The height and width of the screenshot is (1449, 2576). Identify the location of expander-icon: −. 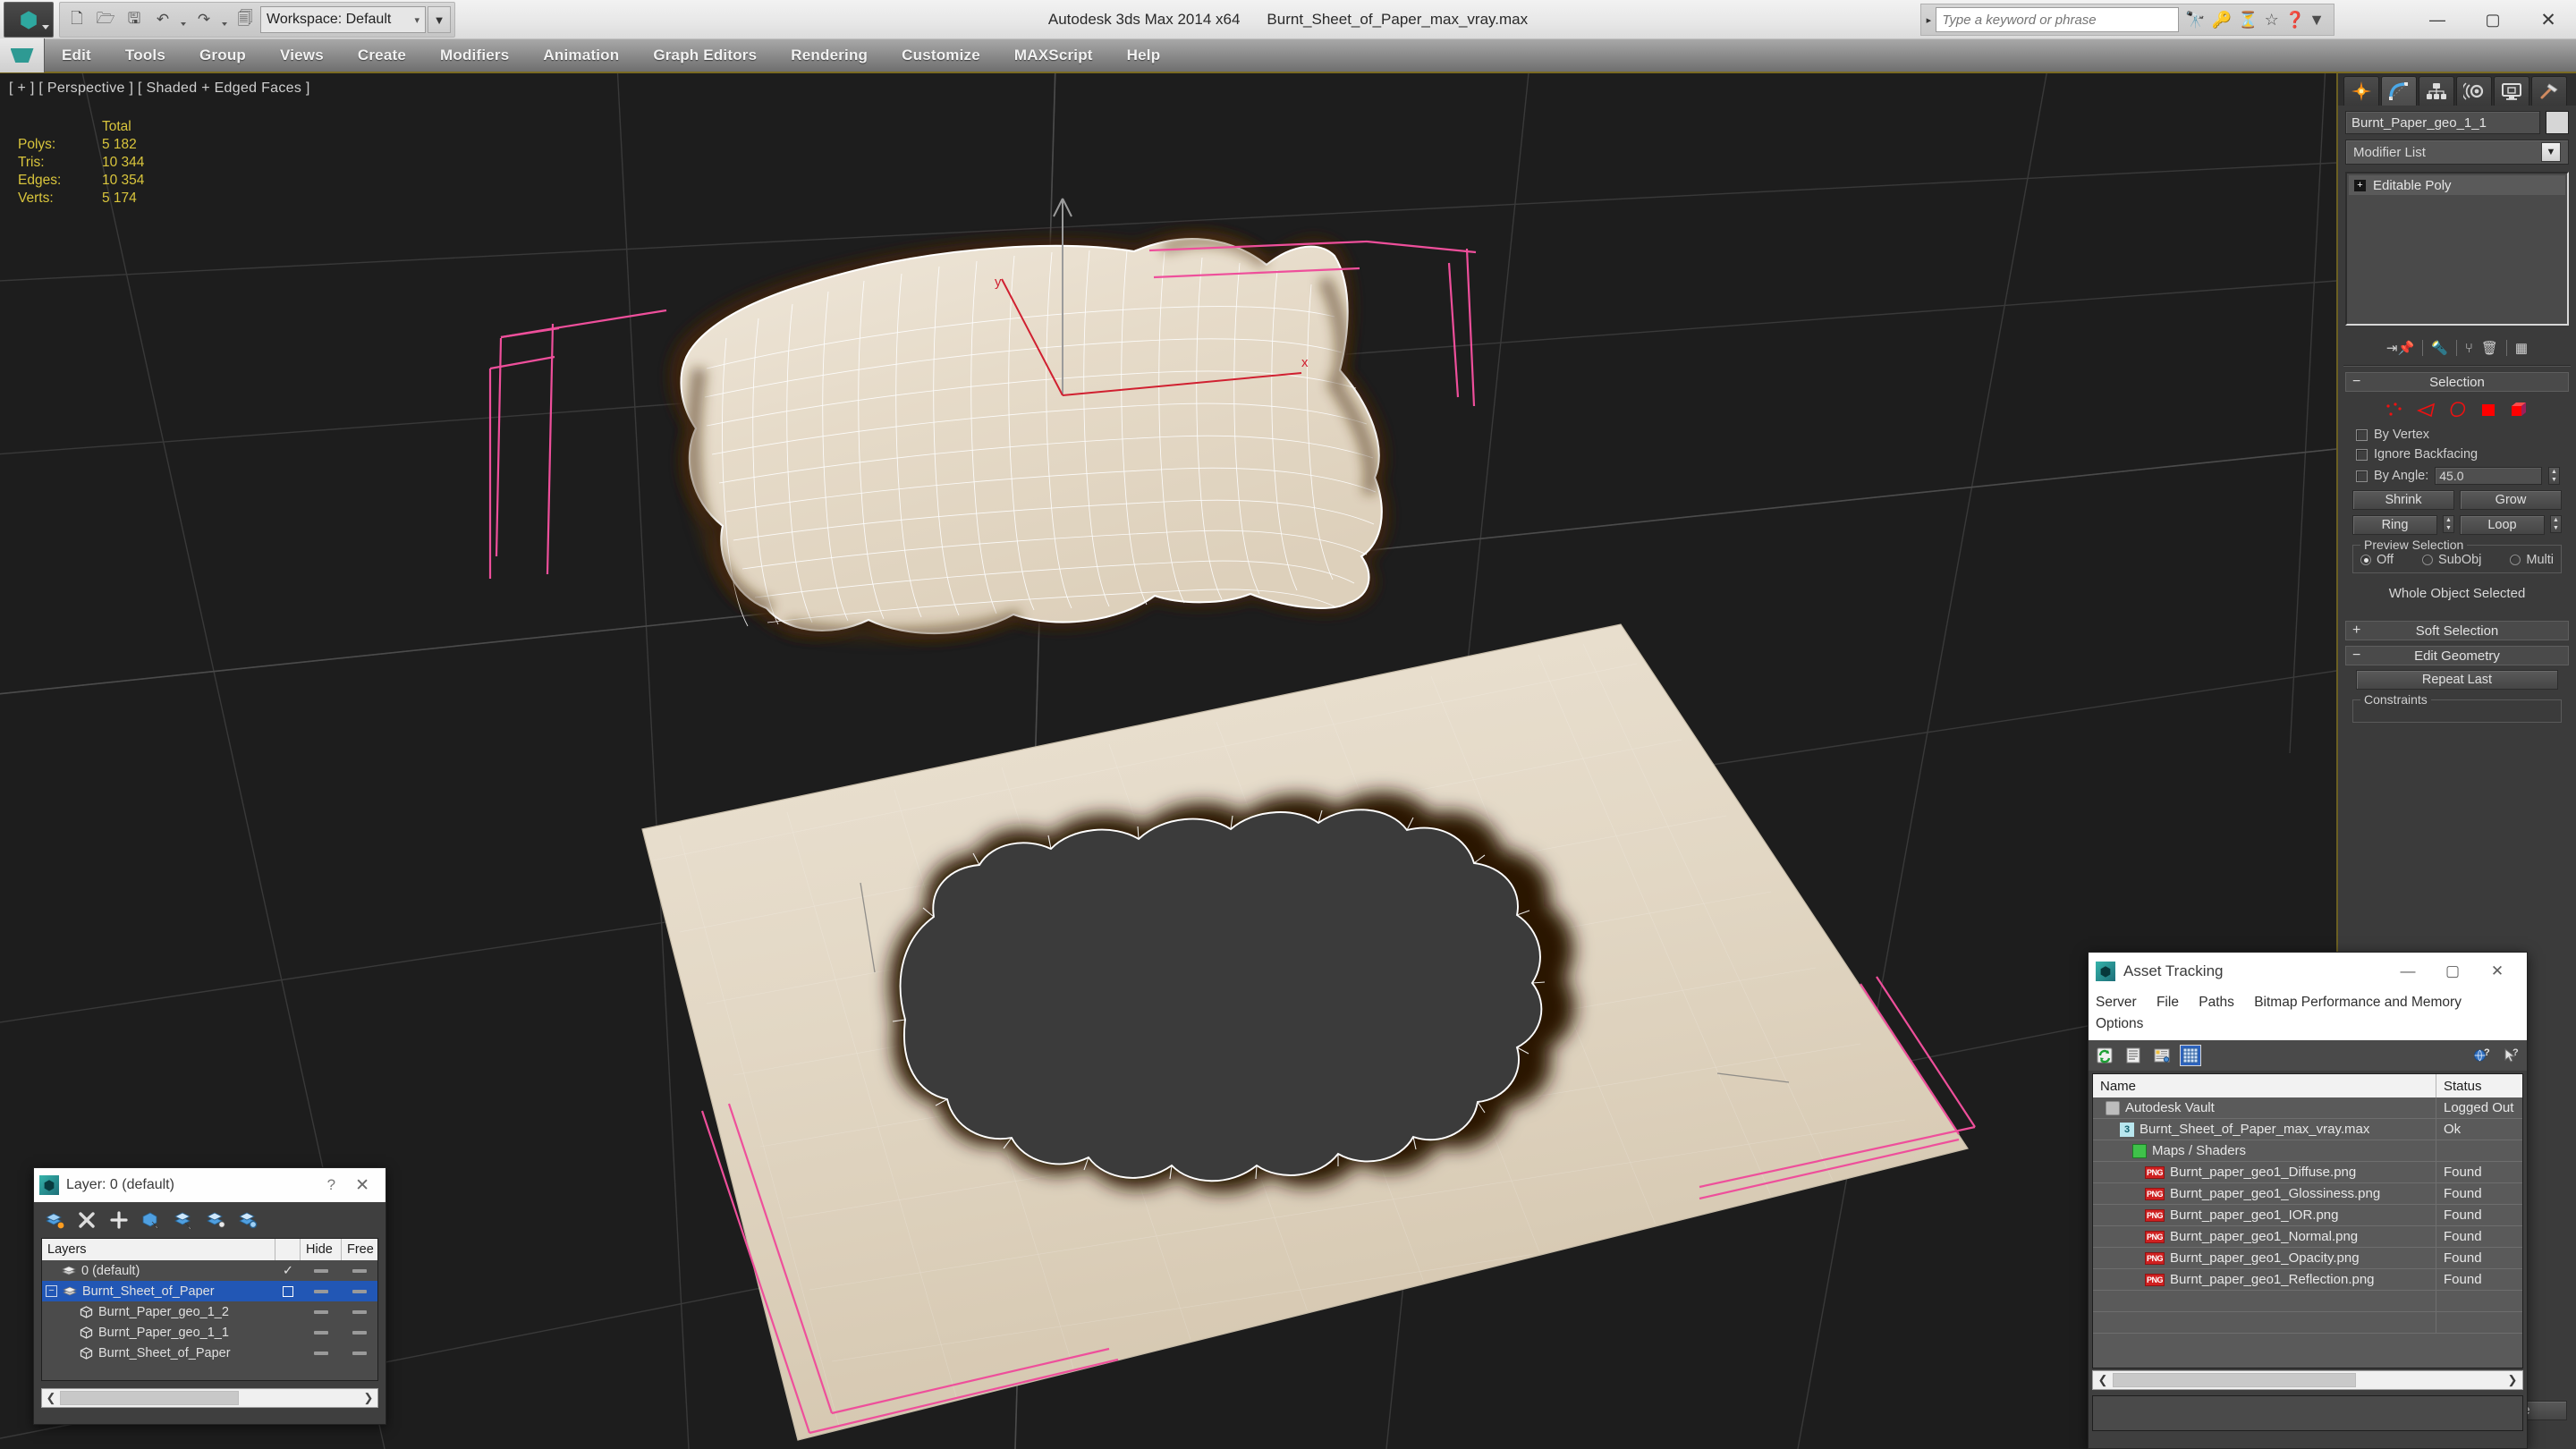
(51, 1291).